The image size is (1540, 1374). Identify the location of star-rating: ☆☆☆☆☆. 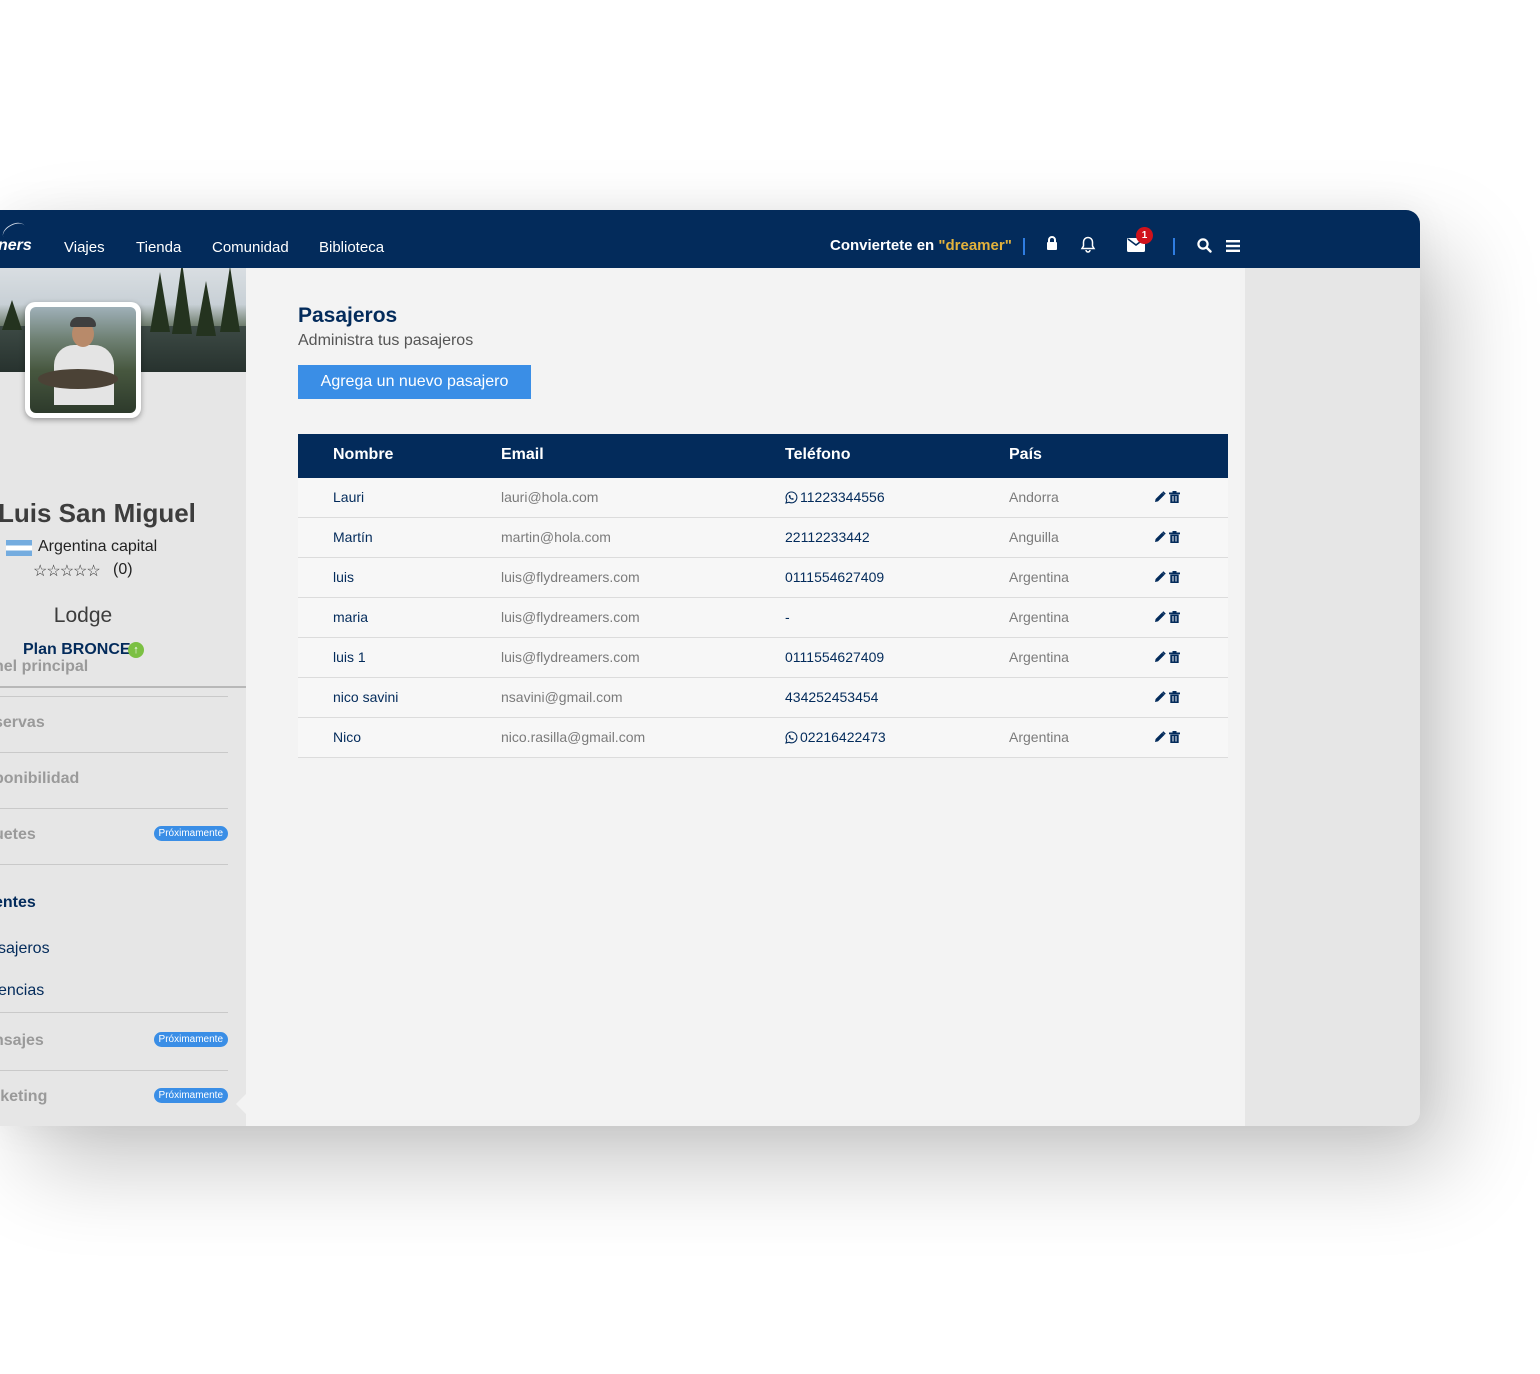
(67, 571).